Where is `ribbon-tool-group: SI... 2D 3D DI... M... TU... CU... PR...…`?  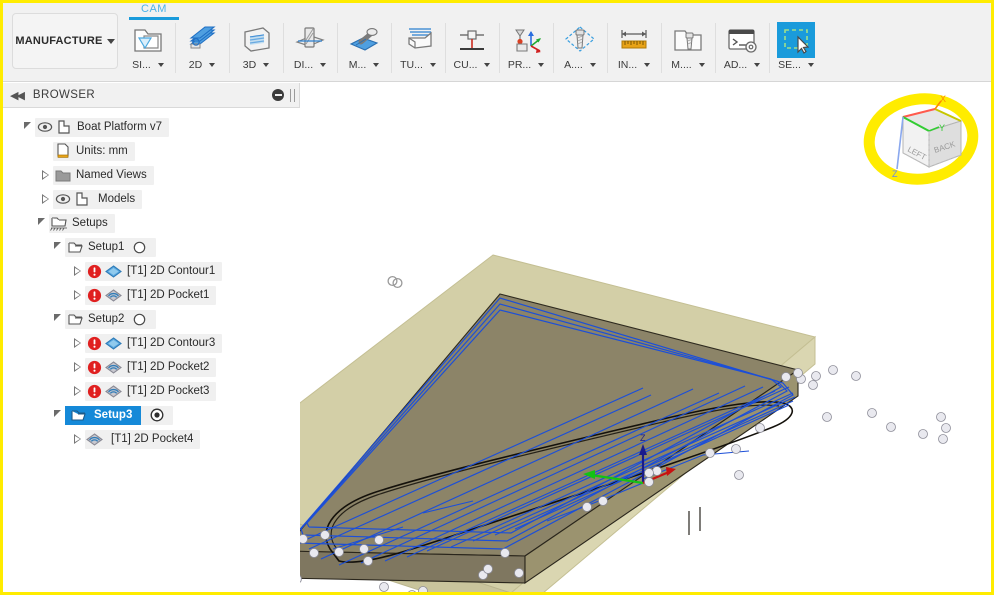
ribbon-tool-group: SI... 2D 3D DI... M... TU... CU... PR...… is located at coordinates (472, 50).